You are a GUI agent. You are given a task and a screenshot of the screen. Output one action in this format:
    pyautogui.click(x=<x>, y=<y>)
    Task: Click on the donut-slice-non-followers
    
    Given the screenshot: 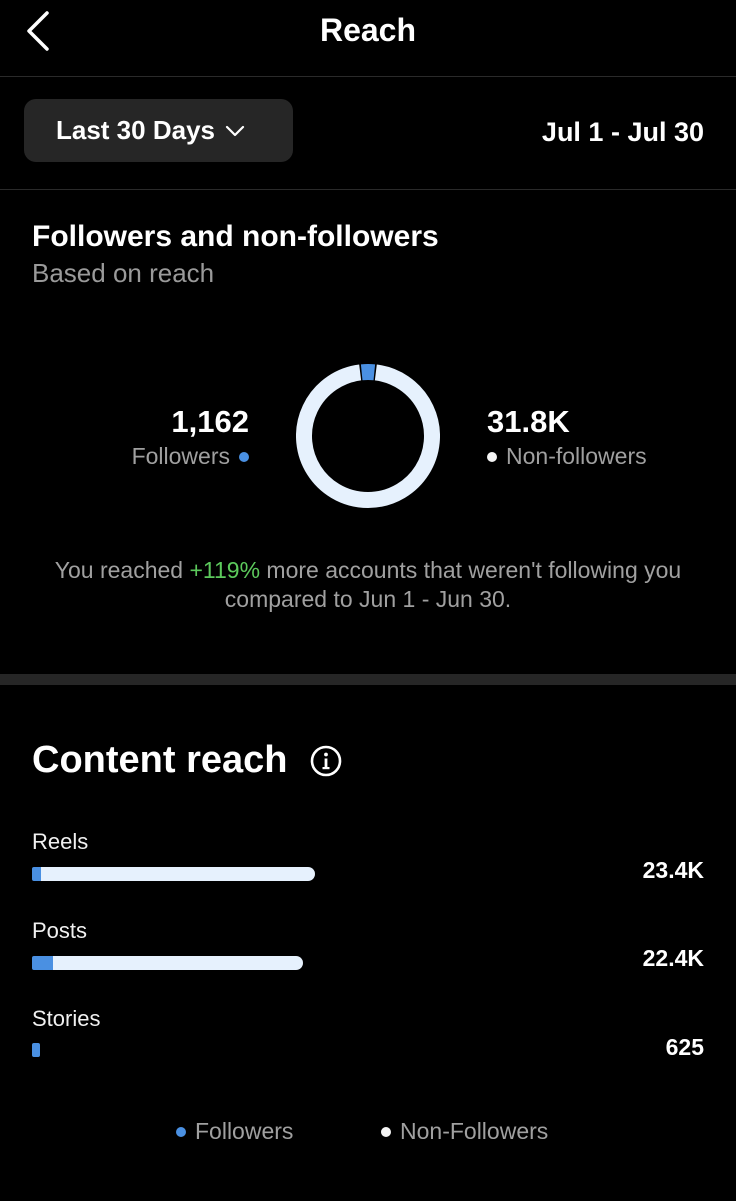 What is the action you would take?
    pyautogui.click(x=368, y=436)
    